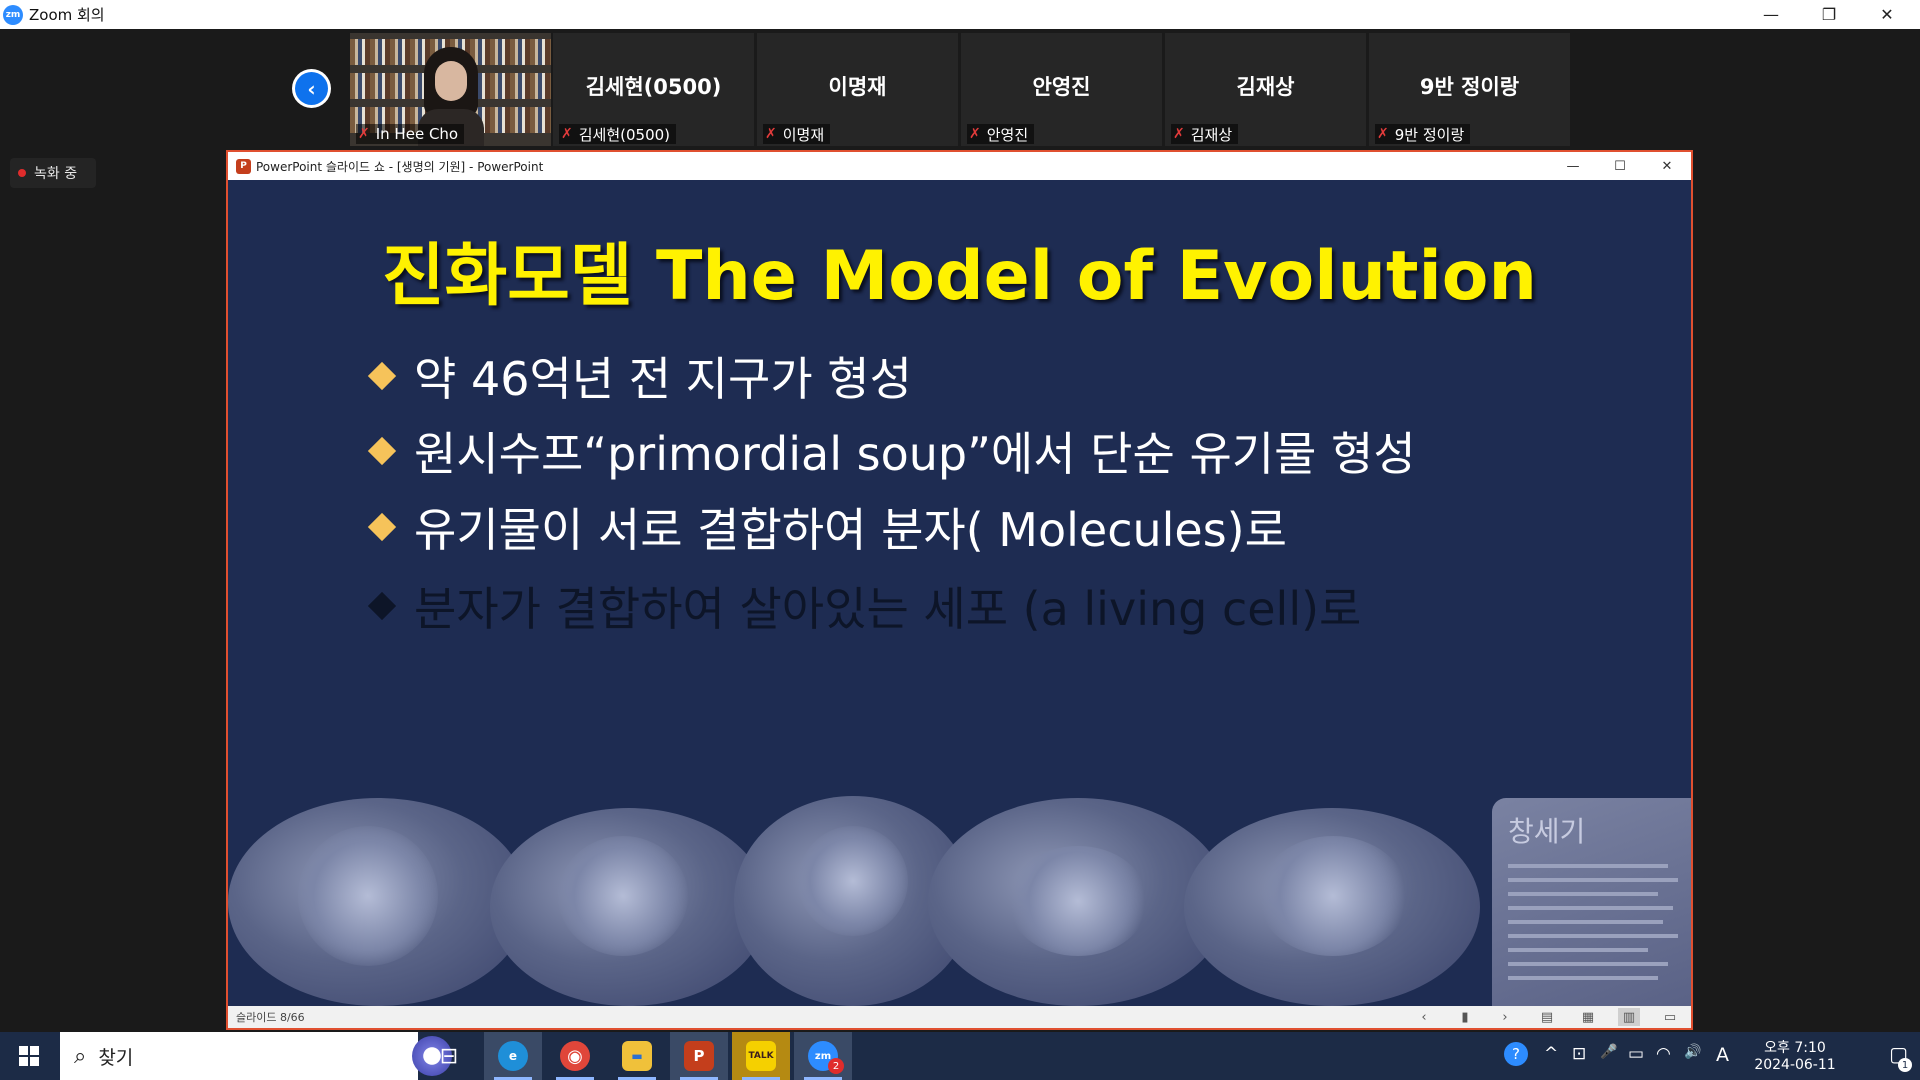 The height and width of the screenshot is (1080, 1920). I want to click on wifi-icon: ◠, so click(1663, 1054).